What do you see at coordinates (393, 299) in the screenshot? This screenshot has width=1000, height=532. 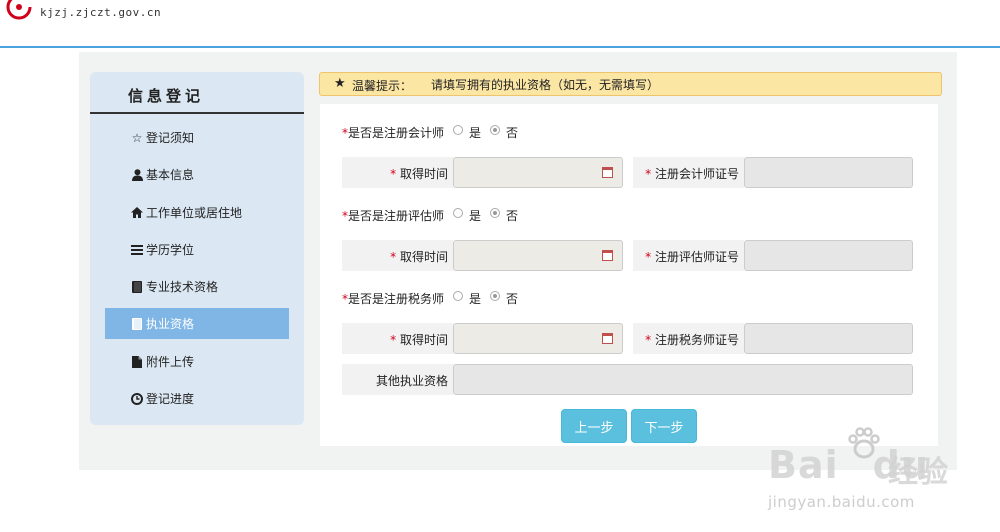 I see `question-tax-agent: *是否是注册税务师` at bounding box center [393, 299].